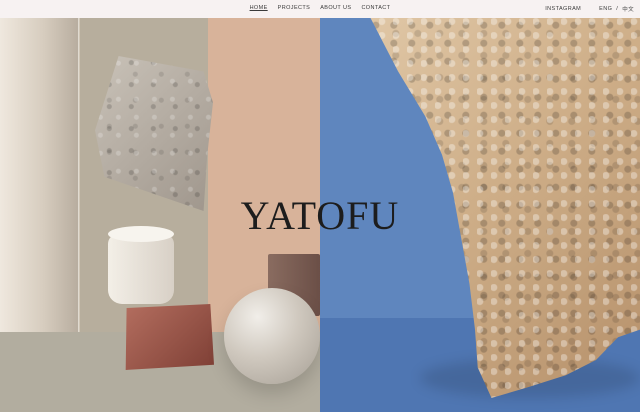 The image size is (640, 412). Describe the element at coordinates (605, 9) in the screenshot. I see `language-english-link: ENG` at that location.